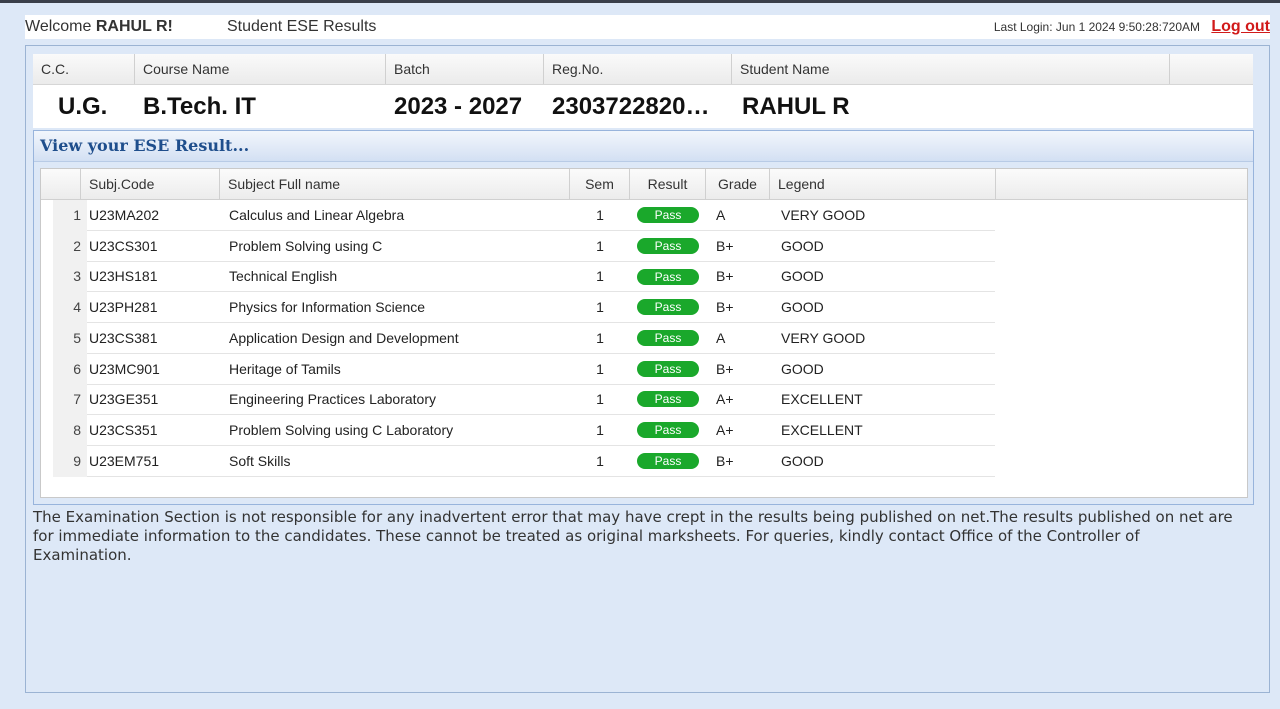 The image size is (1280, 709). What do you see at coordinates (341, 429) in the screenshot?
I see `subject-name: Problem Solving using C Laboratory` at bounding box center [341, 429].